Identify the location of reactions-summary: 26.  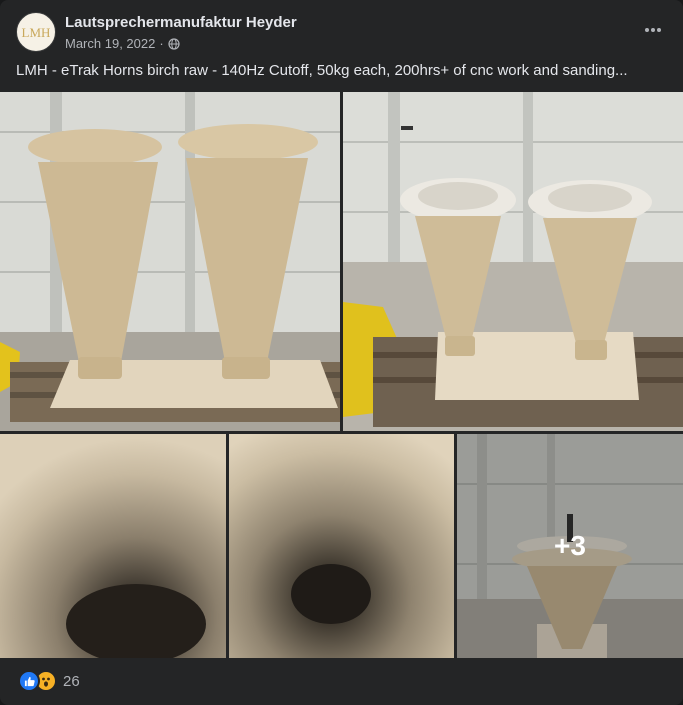
(49, 681).